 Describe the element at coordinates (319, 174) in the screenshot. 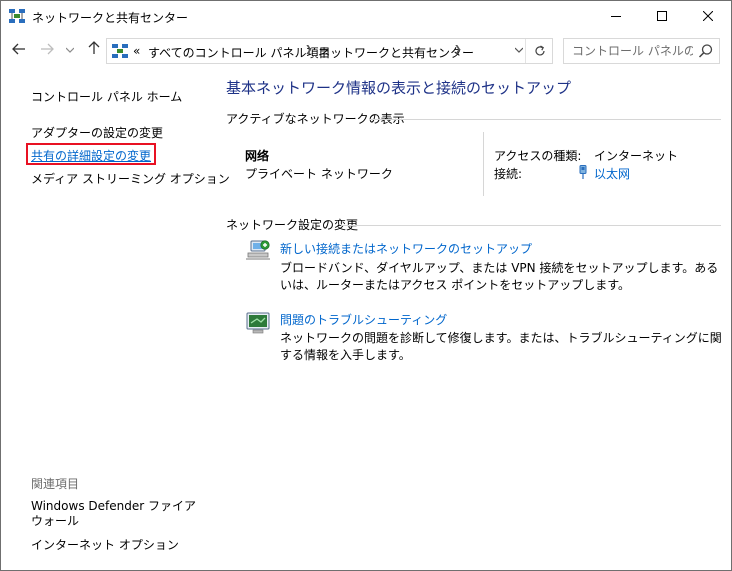

I see `network-type: プライベート ネットワーク` at that location.